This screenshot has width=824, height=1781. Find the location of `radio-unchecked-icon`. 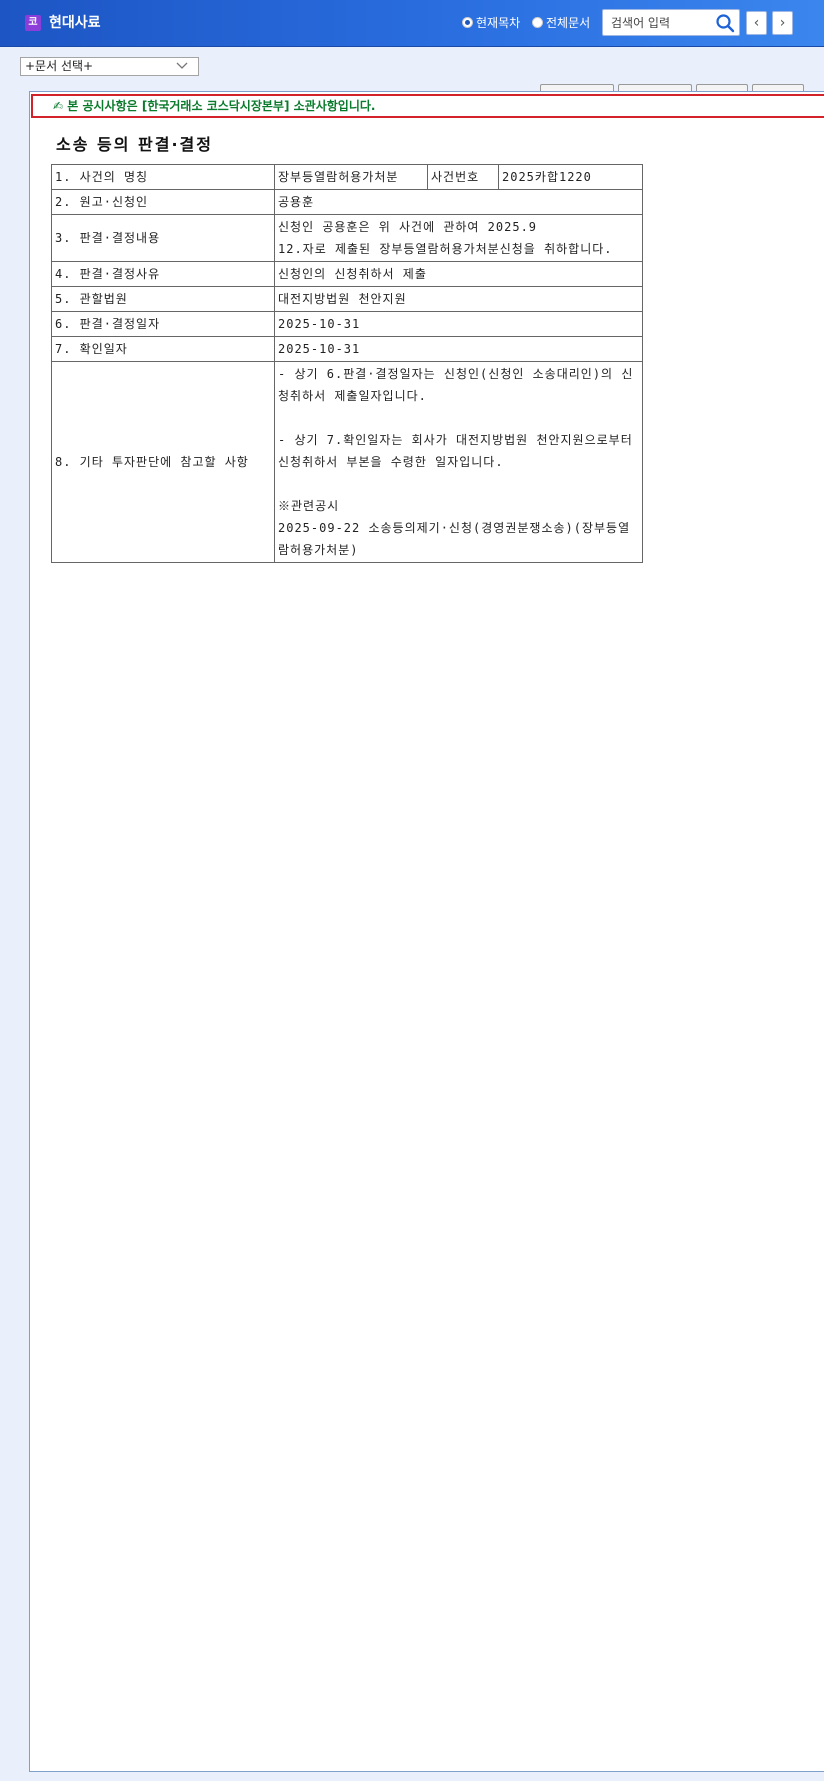

radio-unchecked-icon is located at coordinates (537, 22).